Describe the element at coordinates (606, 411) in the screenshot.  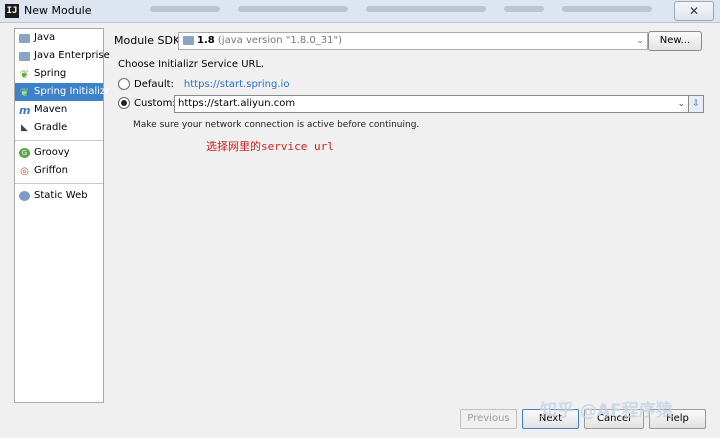
I see `watermark: 知乎 @AF程序猿` at that location.